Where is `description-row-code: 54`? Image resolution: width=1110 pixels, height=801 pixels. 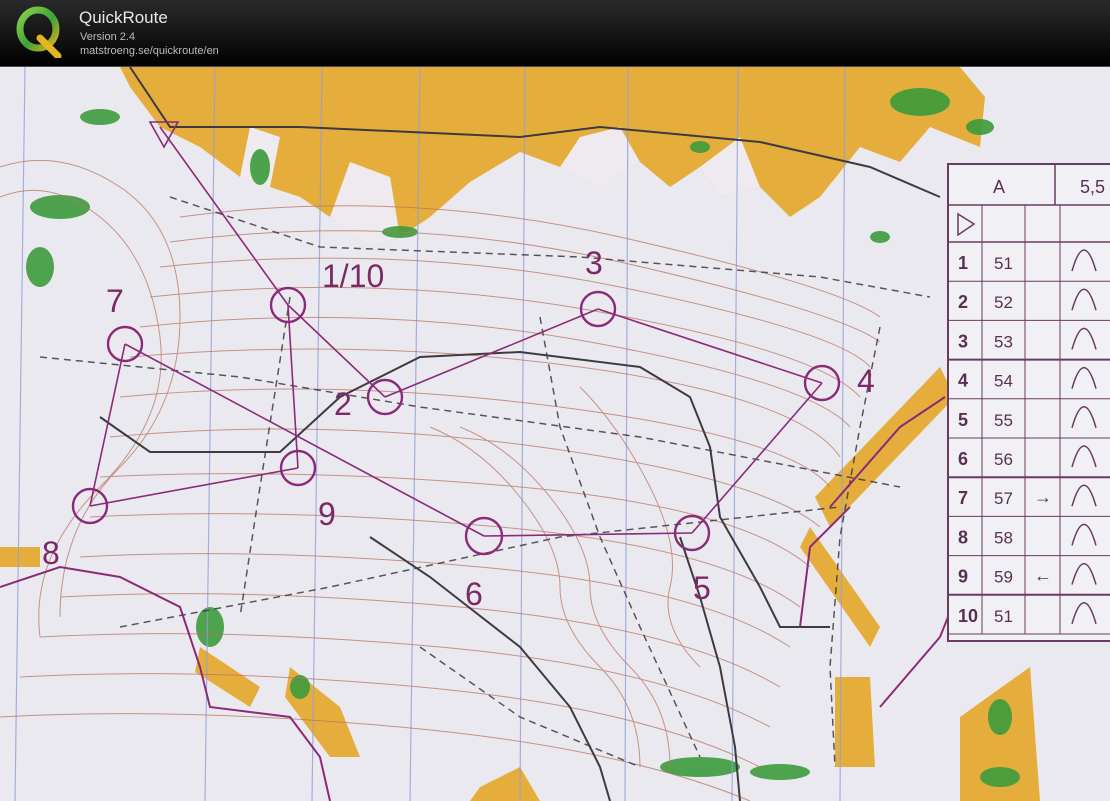
description-row-code: 54 is located at coordinates (1003, 381).